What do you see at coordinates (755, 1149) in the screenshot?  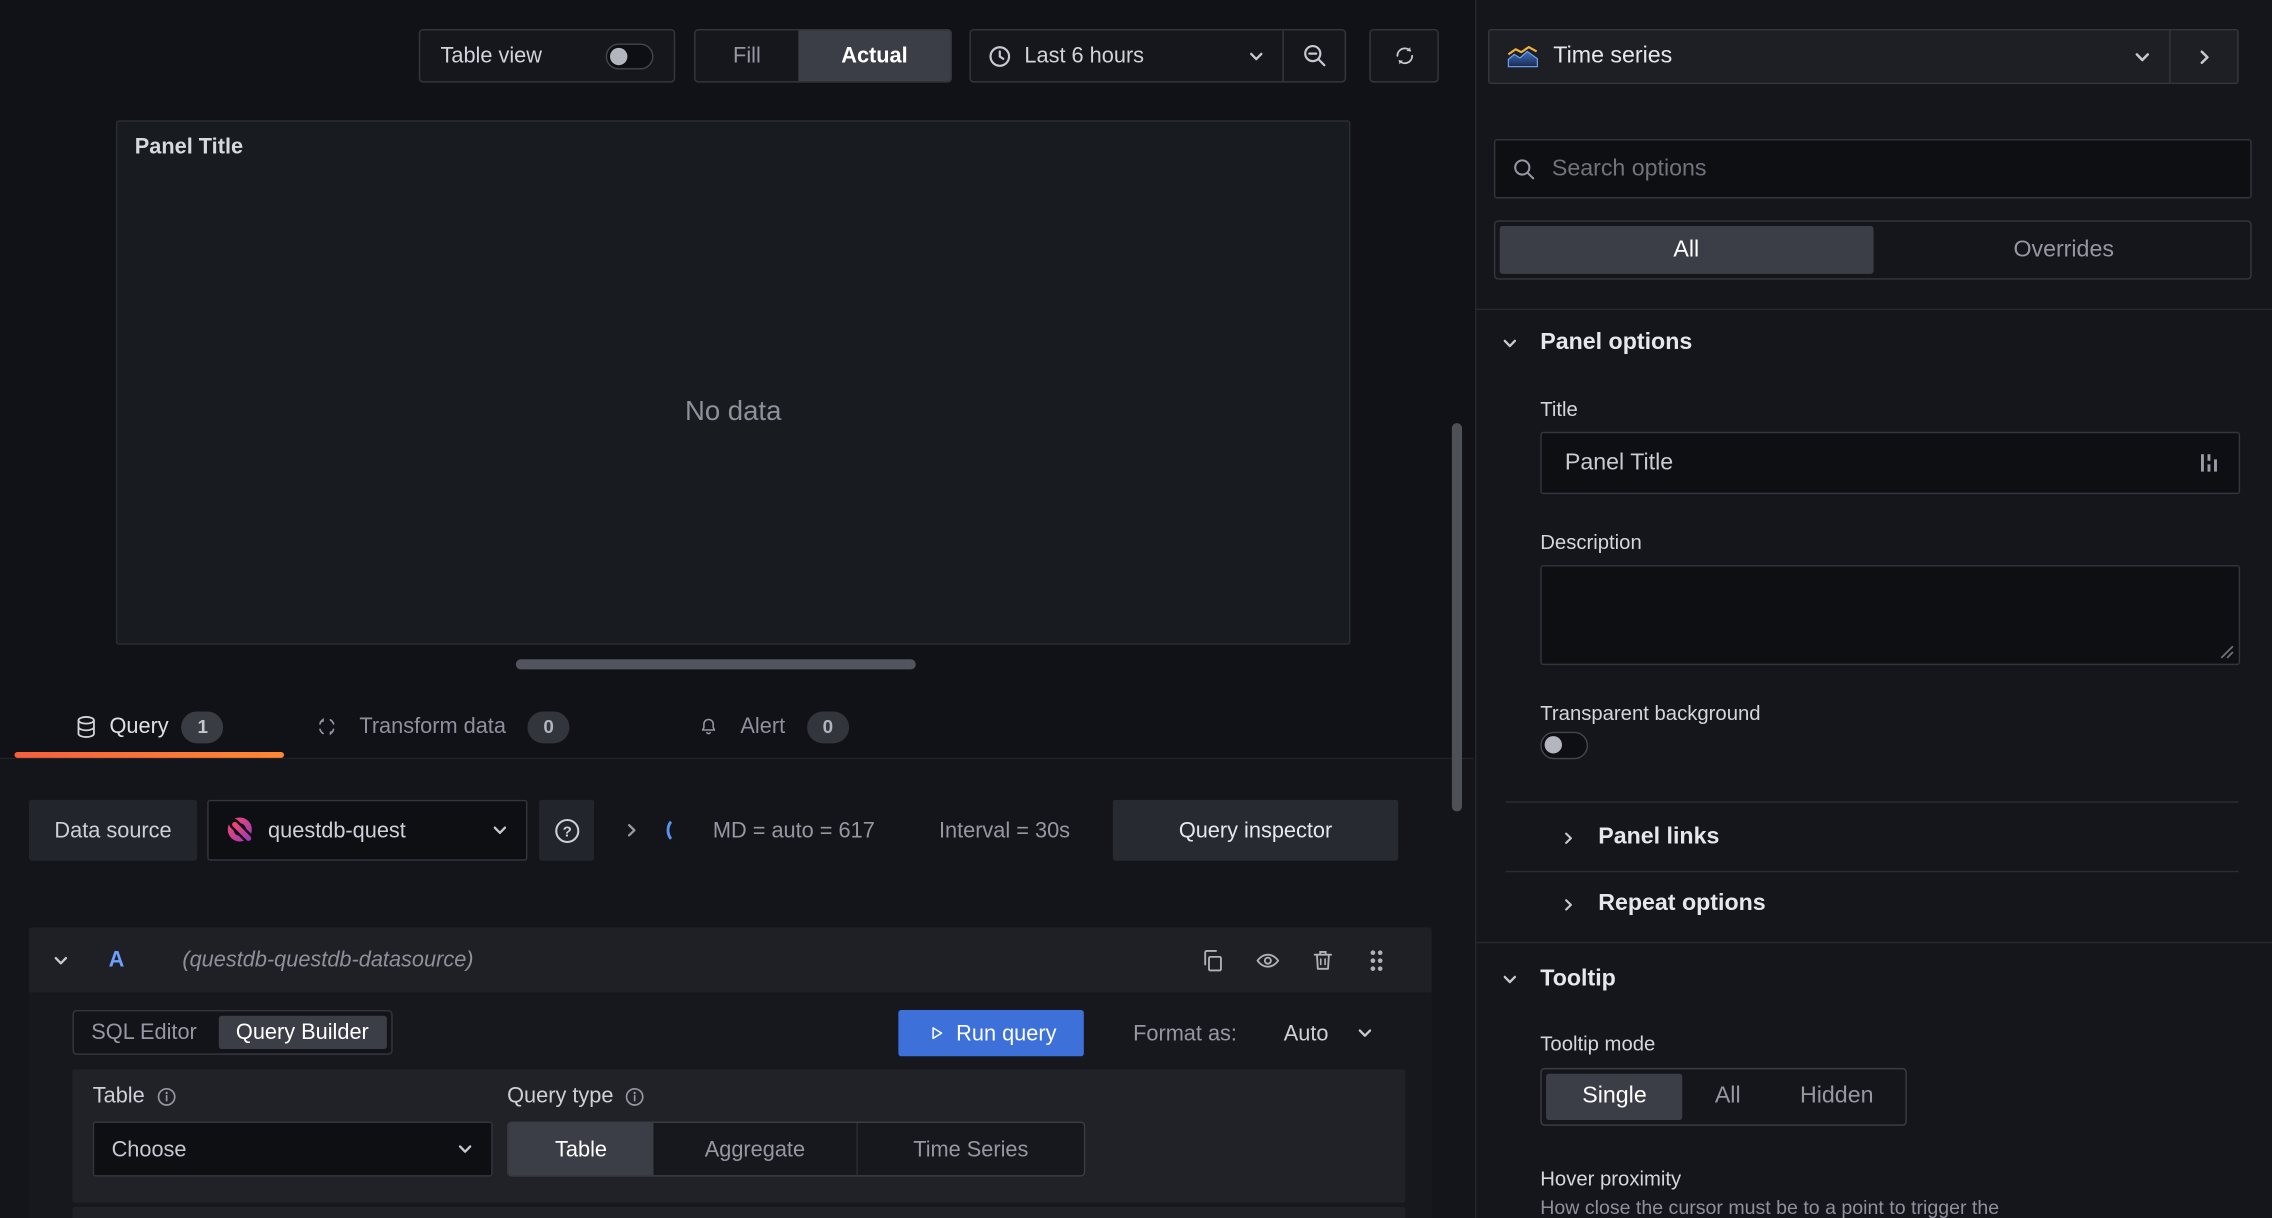 I see `query-type-aggregate: Aggregate` at bounding box center [755, 1149].